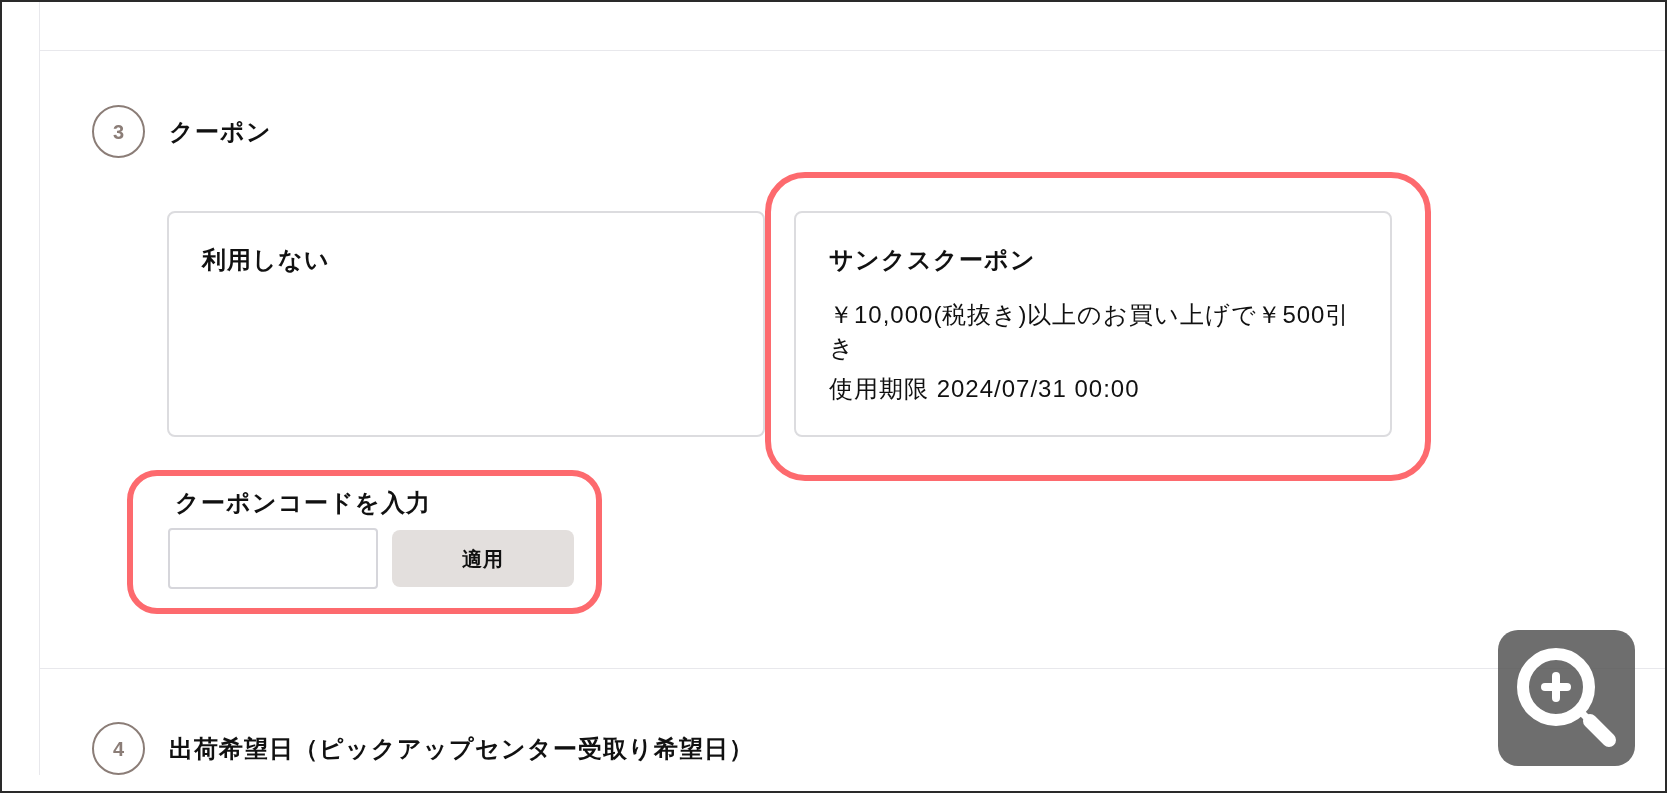  Describe the element at coordinates (933, 260) in the screenshot. I see `coupon-title: サンクスクーポン` at that location.